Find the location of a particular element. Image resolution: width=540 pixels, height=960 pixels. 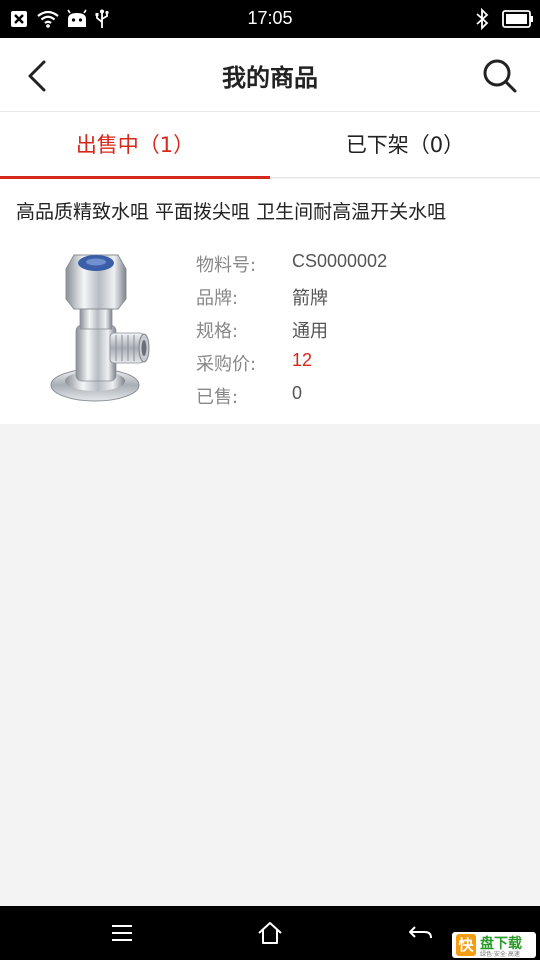

tab-bar: 出售中（1） 已下架（0） is located at coordinates (270, 145).